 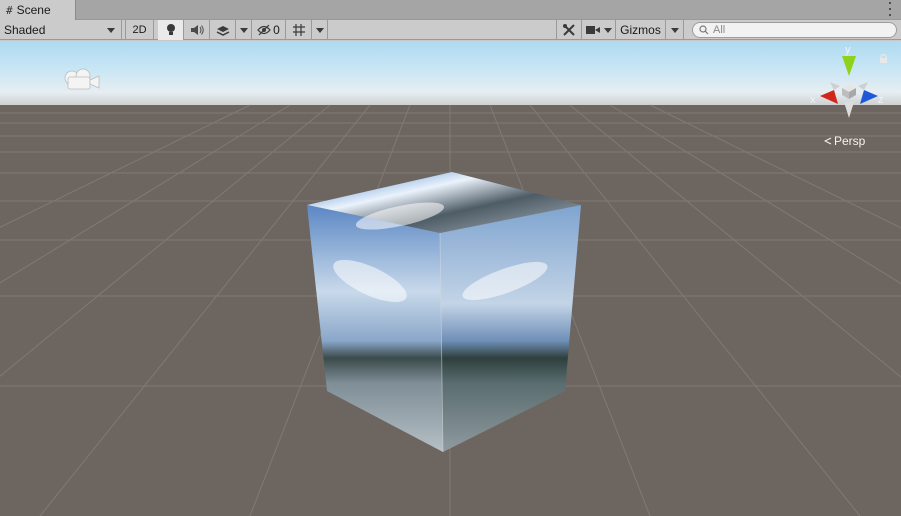 I want to click on effects-icon, so click(x=222, y=31).